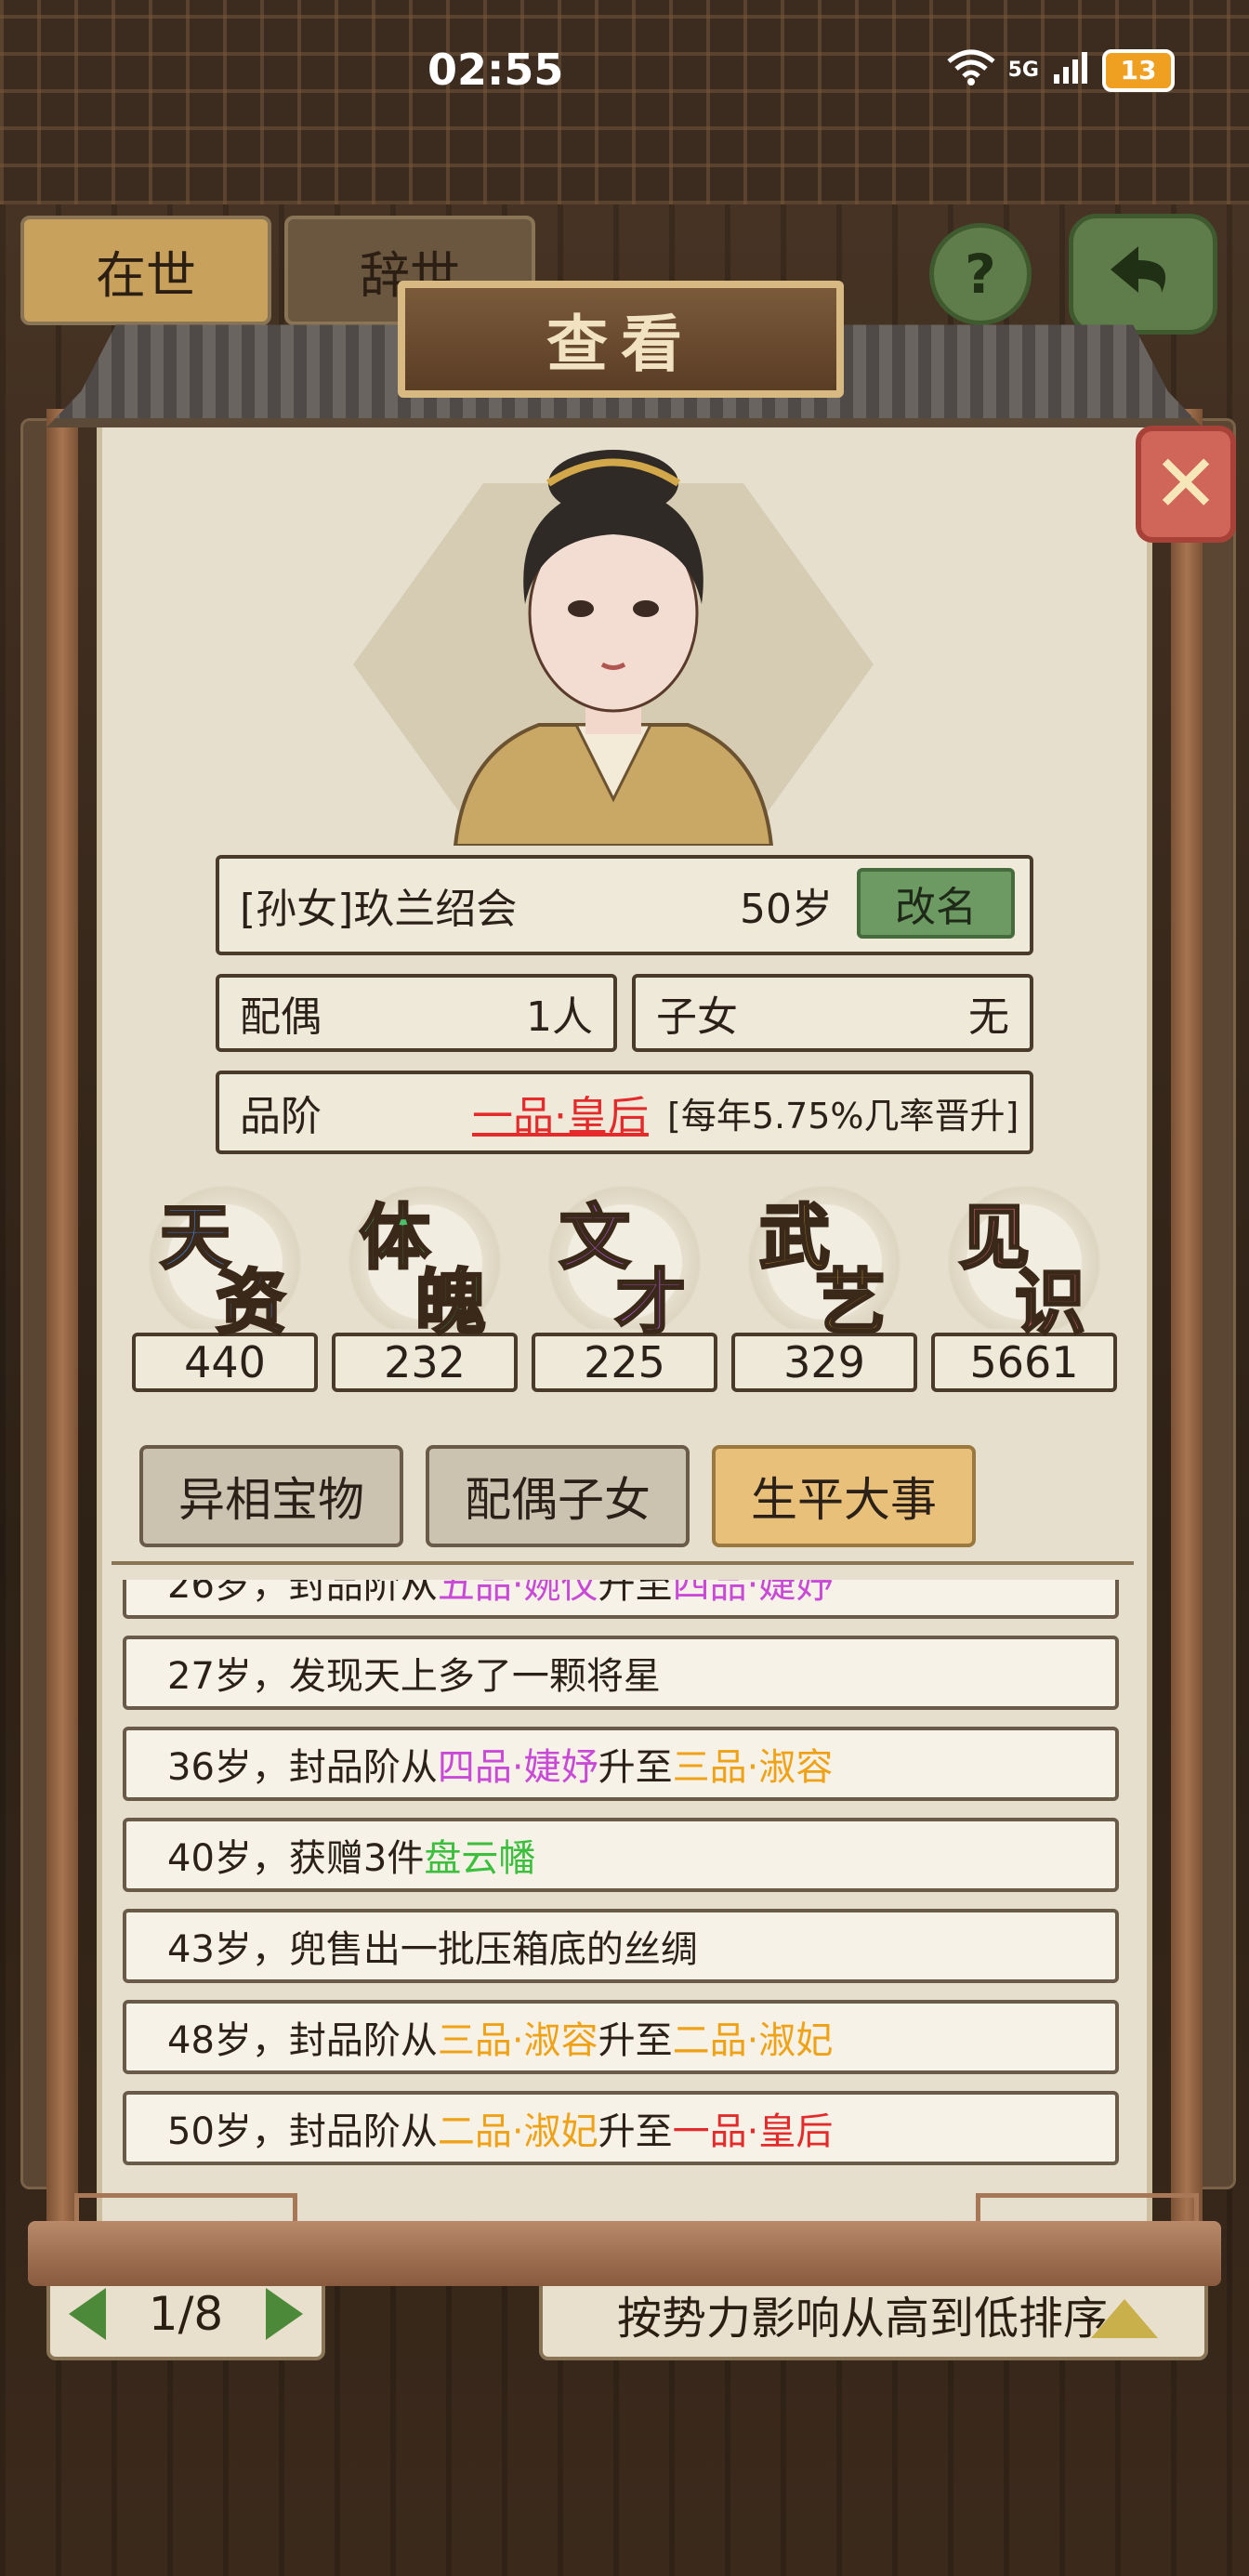 This screenshot has height=2576, width=1249. I want to click on list-item: 43岁，兜售出一批压箱底的丝绸, so click(621, 1946).